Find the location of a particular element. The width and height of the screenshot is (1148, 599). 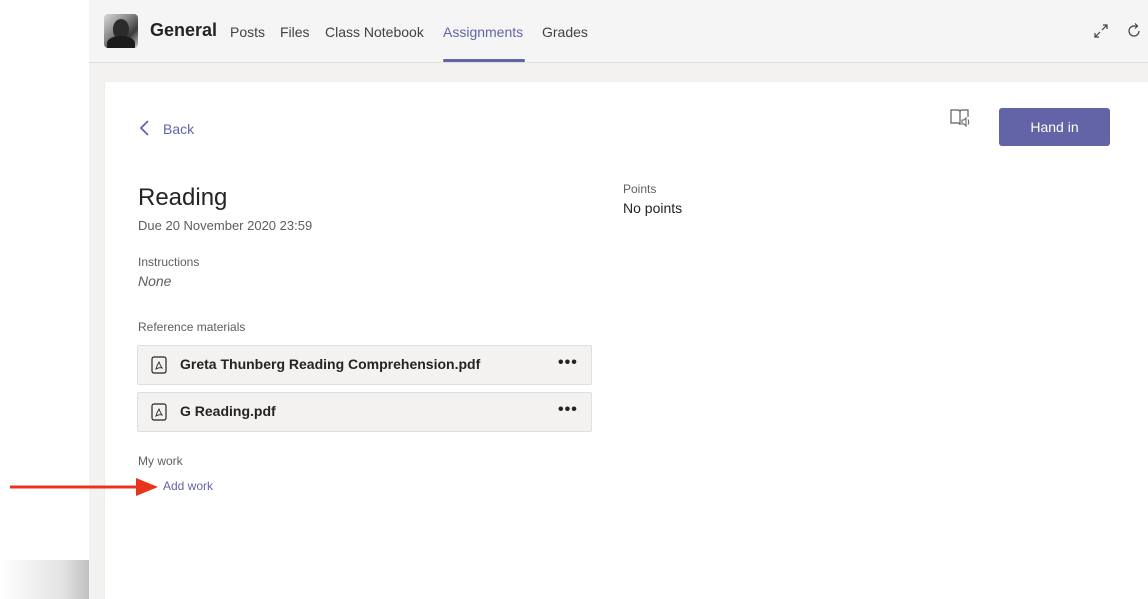

chevron-left-icon is located at coordinates (144, 128).